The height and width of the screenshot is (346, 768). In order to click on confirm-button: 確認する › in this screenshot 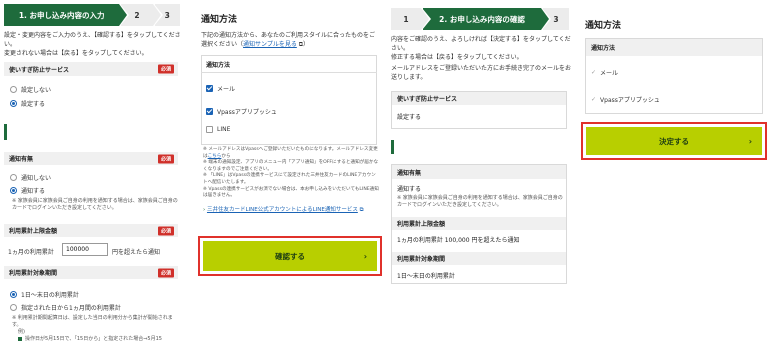, I will do `click(290, 256)`.